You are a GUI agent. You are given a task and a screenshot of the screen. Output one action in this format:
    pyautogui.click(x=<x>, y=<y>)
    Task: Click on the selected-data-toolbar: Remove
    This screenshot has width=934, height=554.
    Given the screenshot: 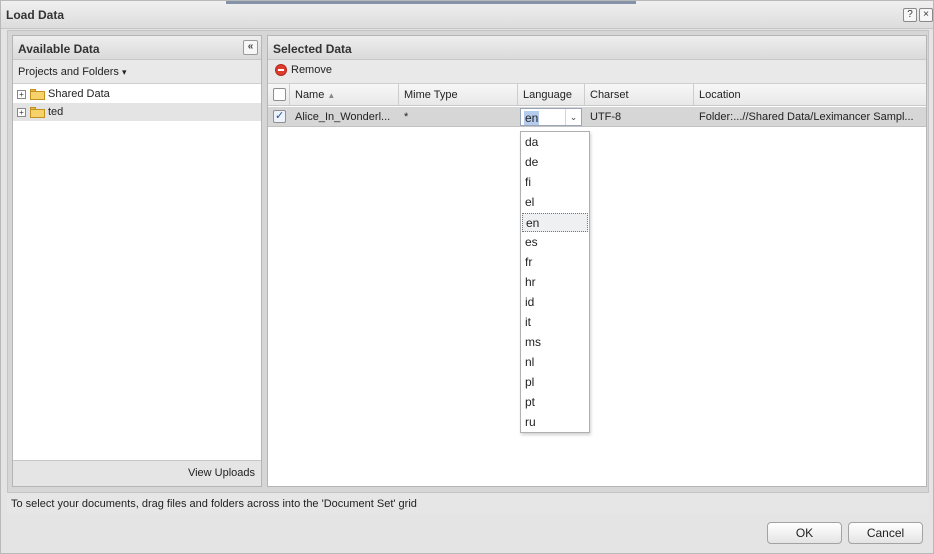 What is the action you would take?
    pyautogui.click(x=597, y=72)
    